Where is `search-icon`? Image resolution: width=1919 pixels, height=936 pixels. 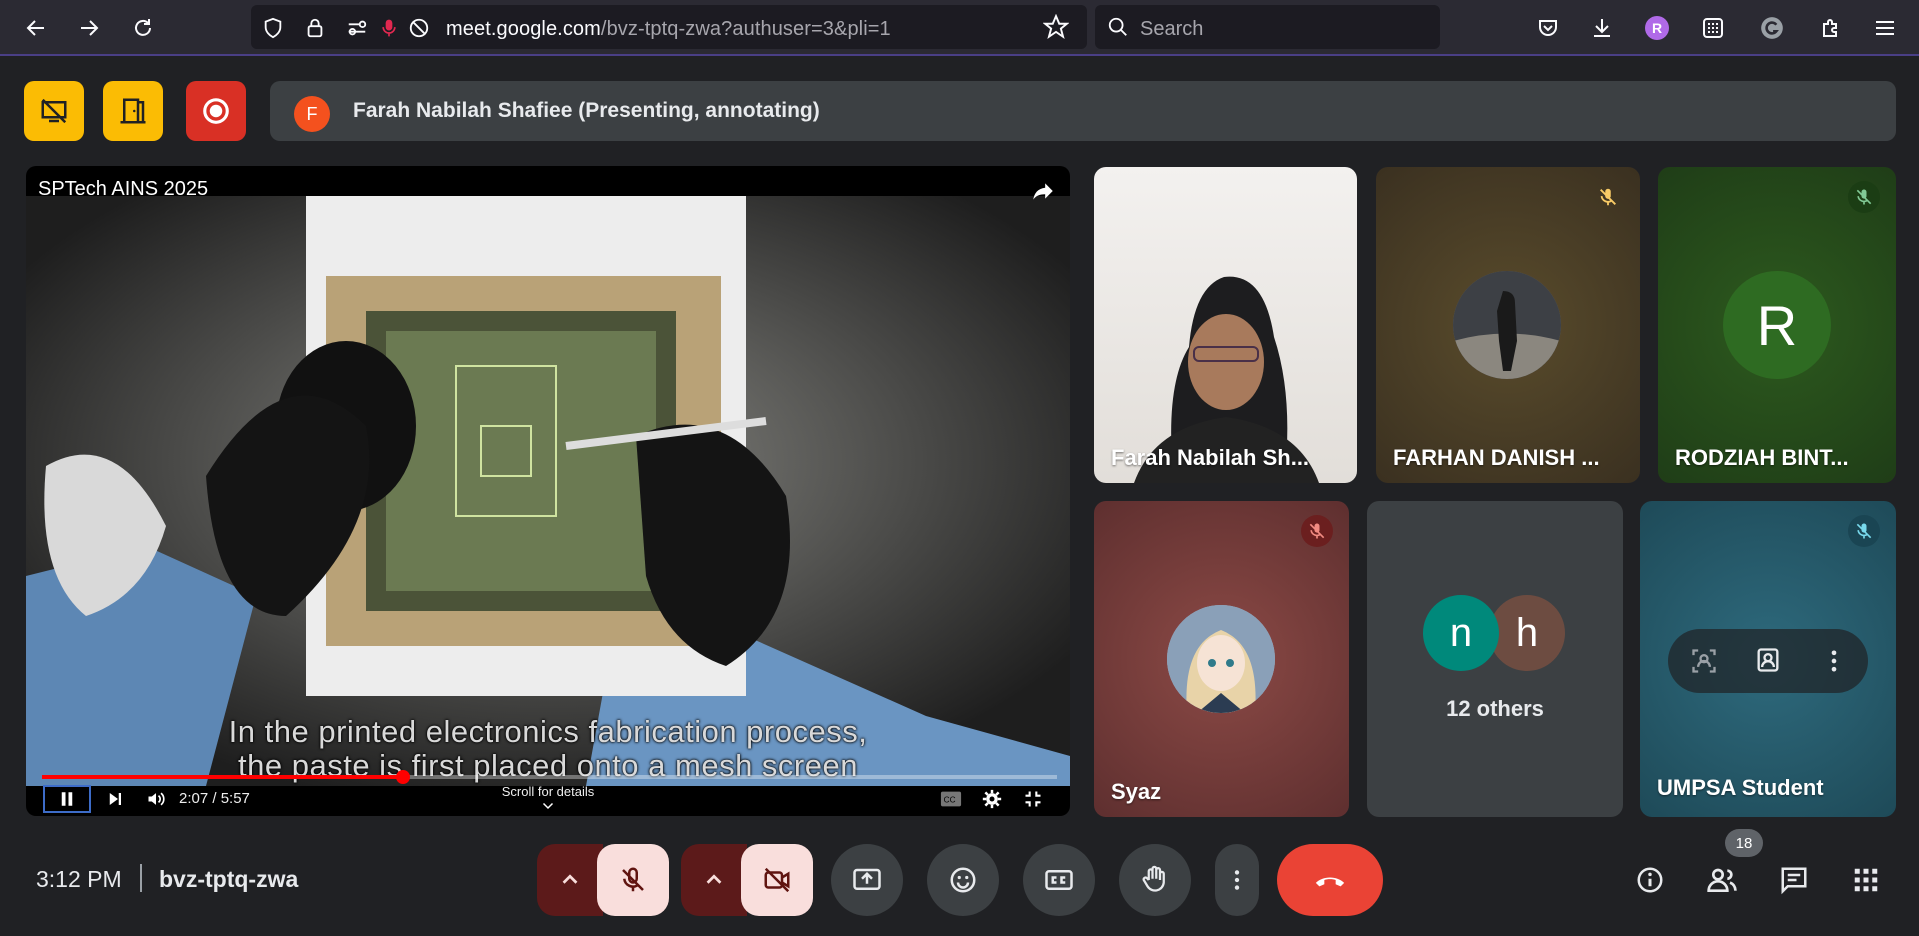 search-icon is located at coordinates (1117, 26).